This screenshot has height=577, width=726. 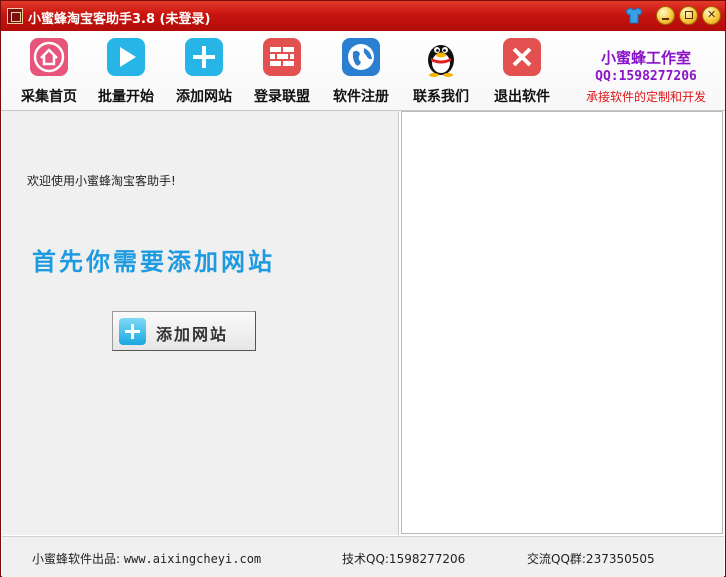 I want to click on toolbar-batch-start-label: 批量开始, so click(x=126, y=97).